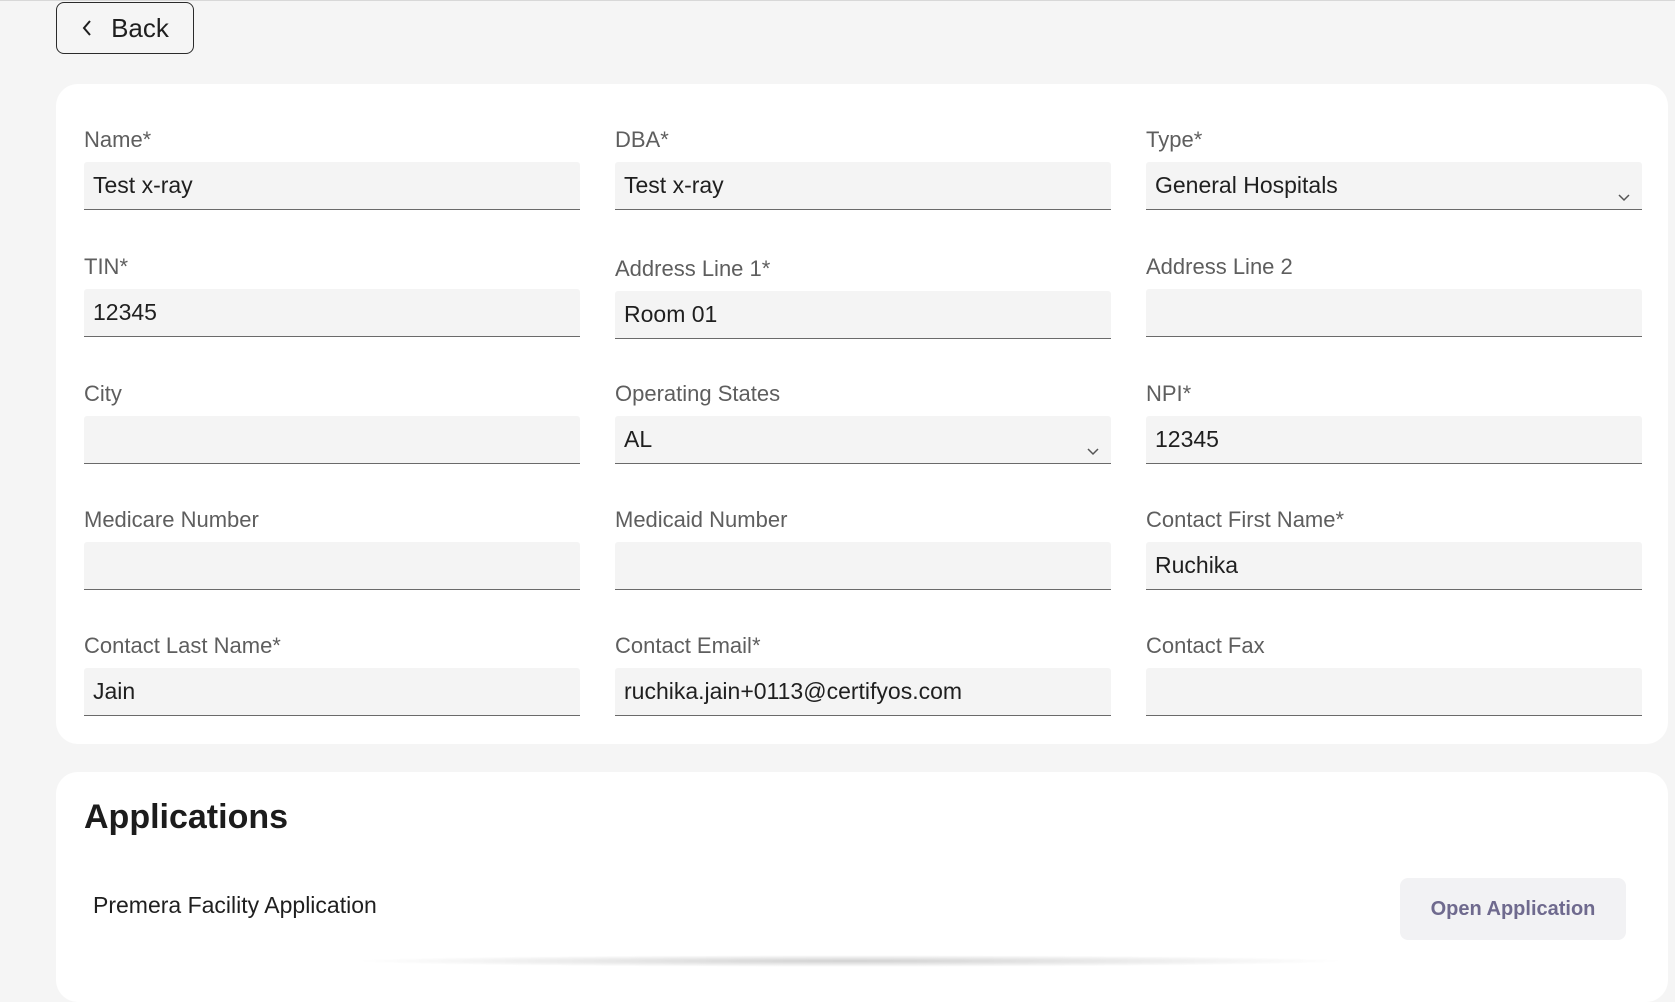 Image resolution: width=1675 pixels, height=1002 pixels. Describe the element at coordinates (1174, 139) in the screenshot. I see `type-label: Type*` at that location.